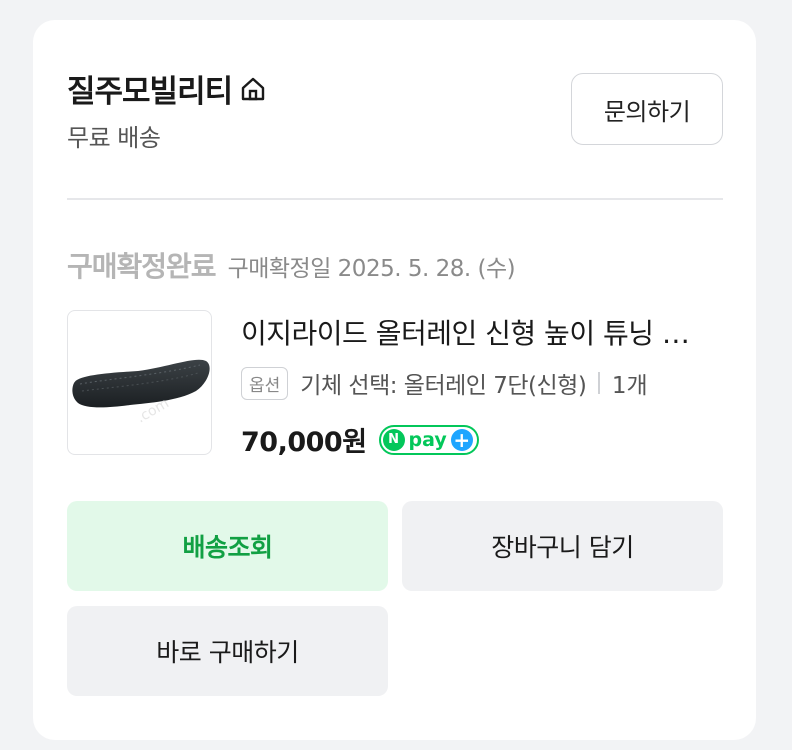  Describe the element at coordinates (629, 386) in the screenshot. I see `quantity: 1개` at that location.